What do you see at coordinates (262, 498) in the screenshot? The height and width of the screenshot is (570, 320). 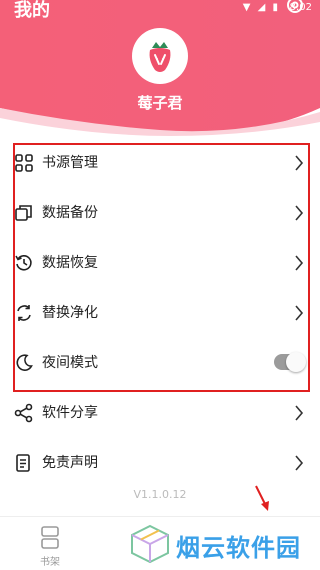 I see `annotation-arrow-icon` at bounding box center [262, 498].